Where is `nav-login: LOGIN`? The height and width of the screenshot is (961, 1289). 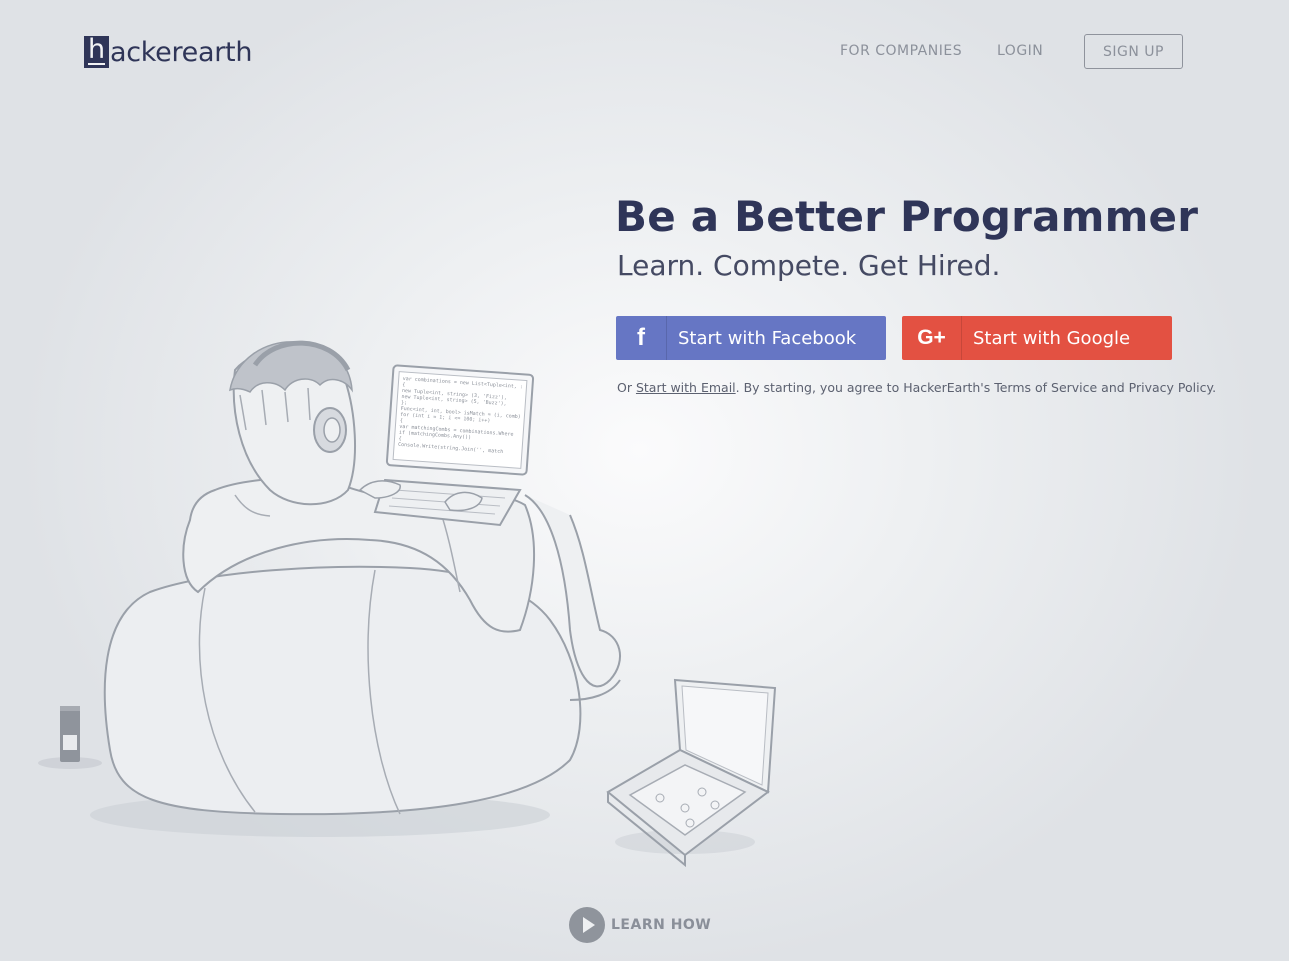
nav-login: LOGIN is located at coordinates (1020, 51).